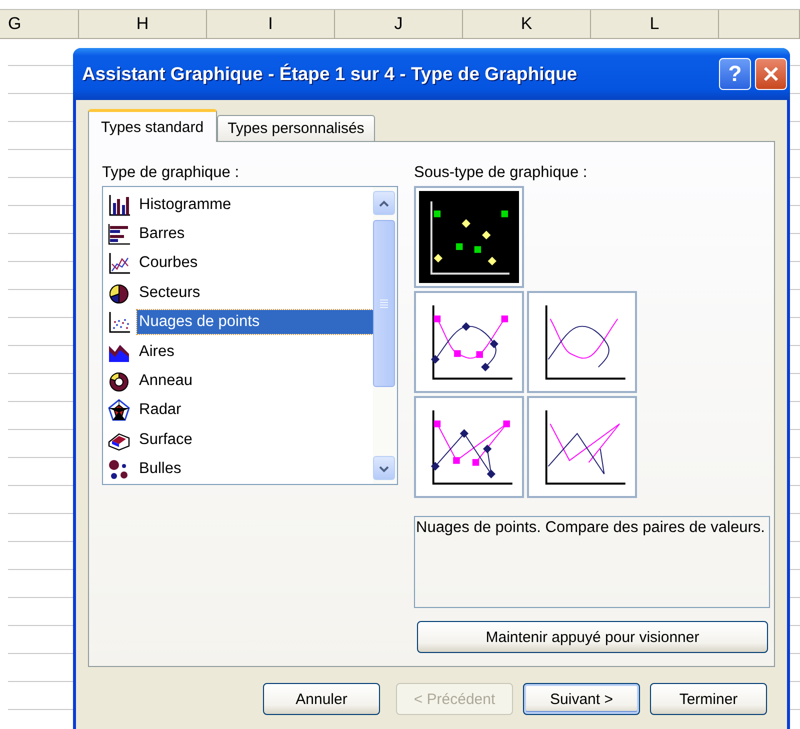  Describe the element at coordinates (255, 440) in the screenshot. I see `list-item: Surface` at that location.